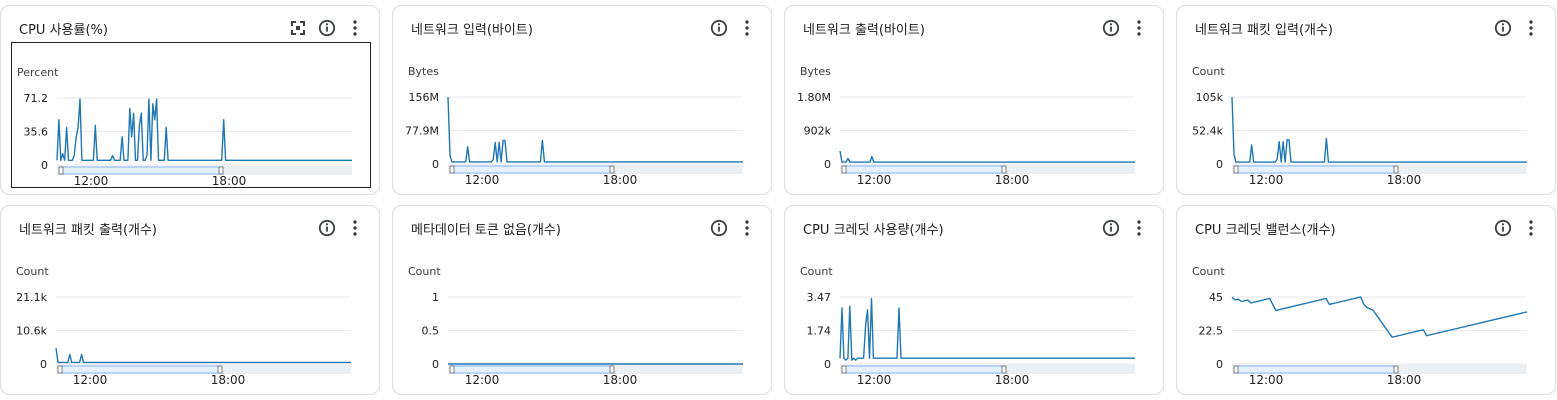  What do you see at coordinates (815, 71) in the screenshot?
I see `y-axis-label: Bytes` at bounding box center [815, 71].